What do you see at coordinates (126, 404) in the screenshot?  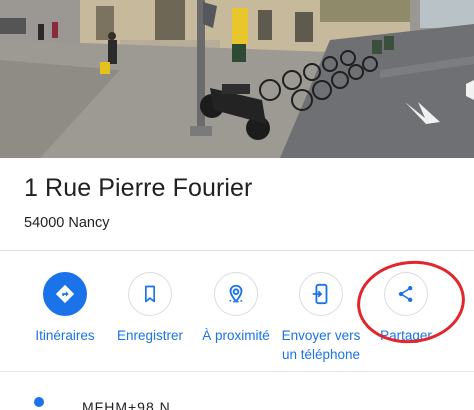 I see `plus-code-text: MFHM+98 N` at bounding box center [126, 404].